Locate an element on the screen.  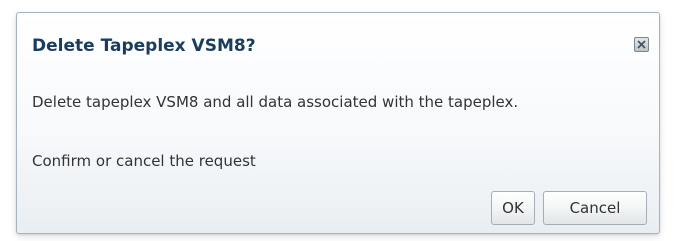
close-icon is located at coordinates (641, 44).